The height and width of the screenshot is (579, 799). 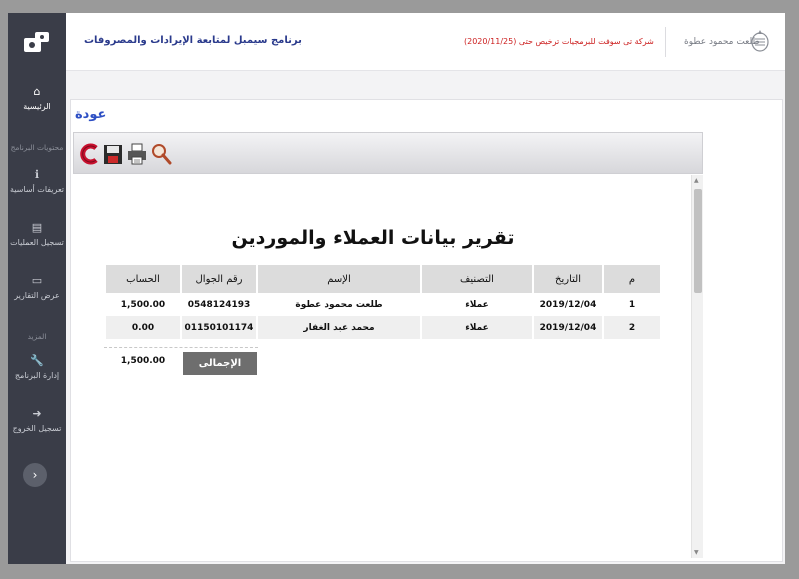 What do you see at coordinates (37, 227) in the screenshot?
I see `document-icon: ▤` at bounding box center [37, 227].